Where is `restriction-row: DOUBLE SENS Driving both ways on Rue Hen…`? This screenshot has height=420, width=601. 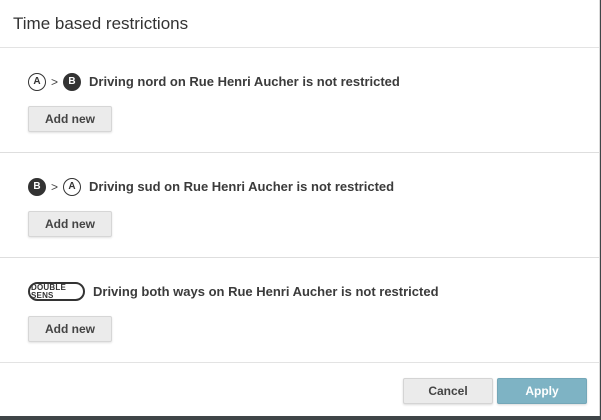
restriction-row: DOUBLE SENS Driving both ways on Rue Hen… is located at coordinates (233, 291).